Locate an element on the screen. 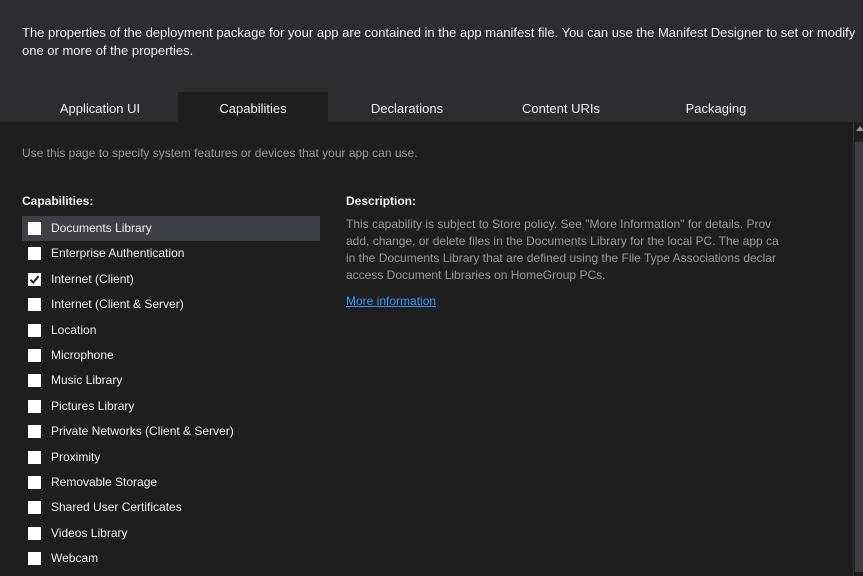 The image size is (863, 576). tab-capabilities: Capabilities is located at coordinates (253, 107).